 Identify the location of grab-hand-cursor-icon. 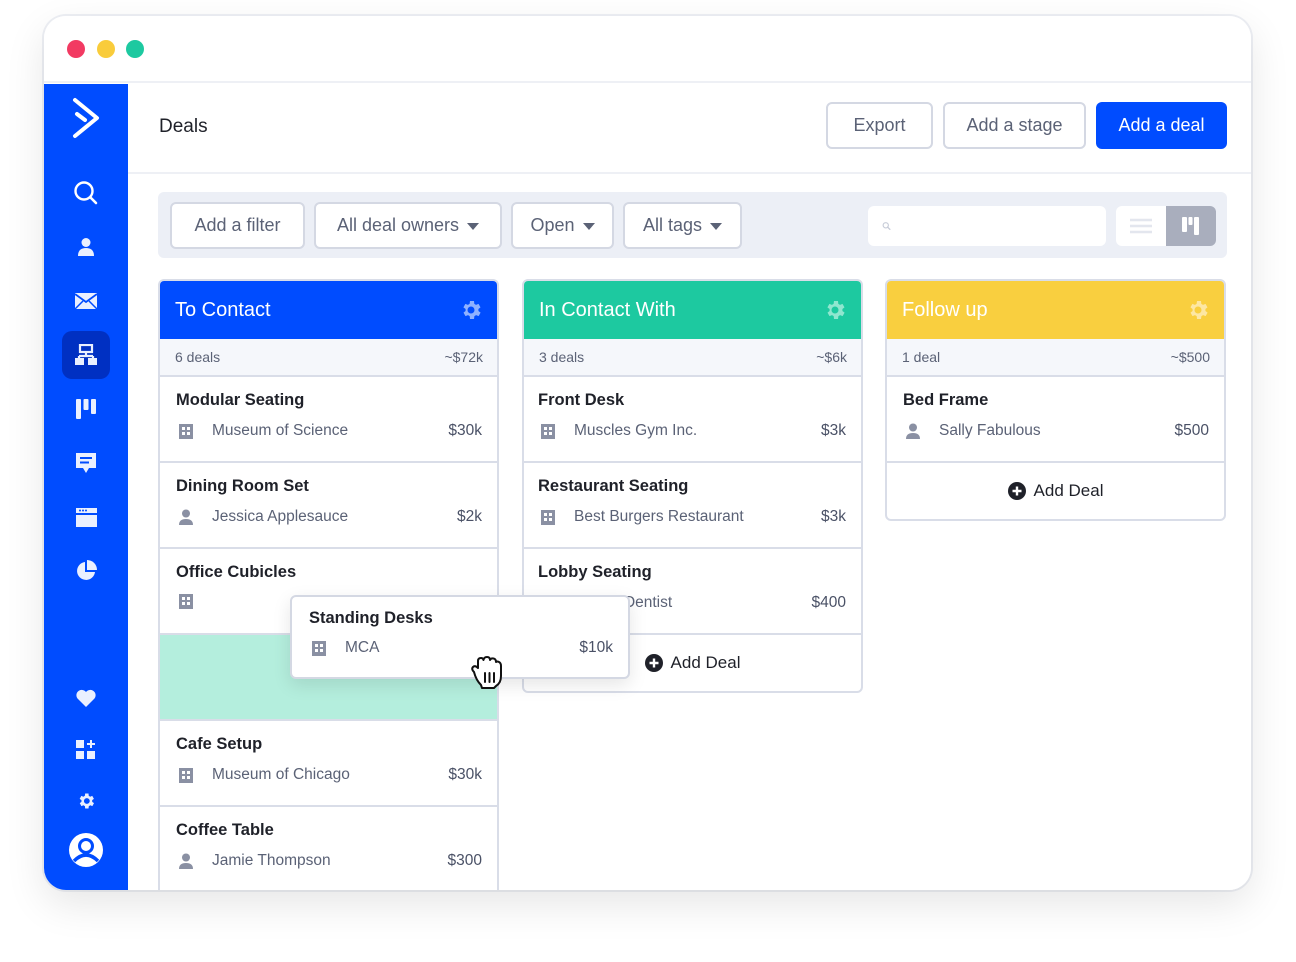
(486, 672).